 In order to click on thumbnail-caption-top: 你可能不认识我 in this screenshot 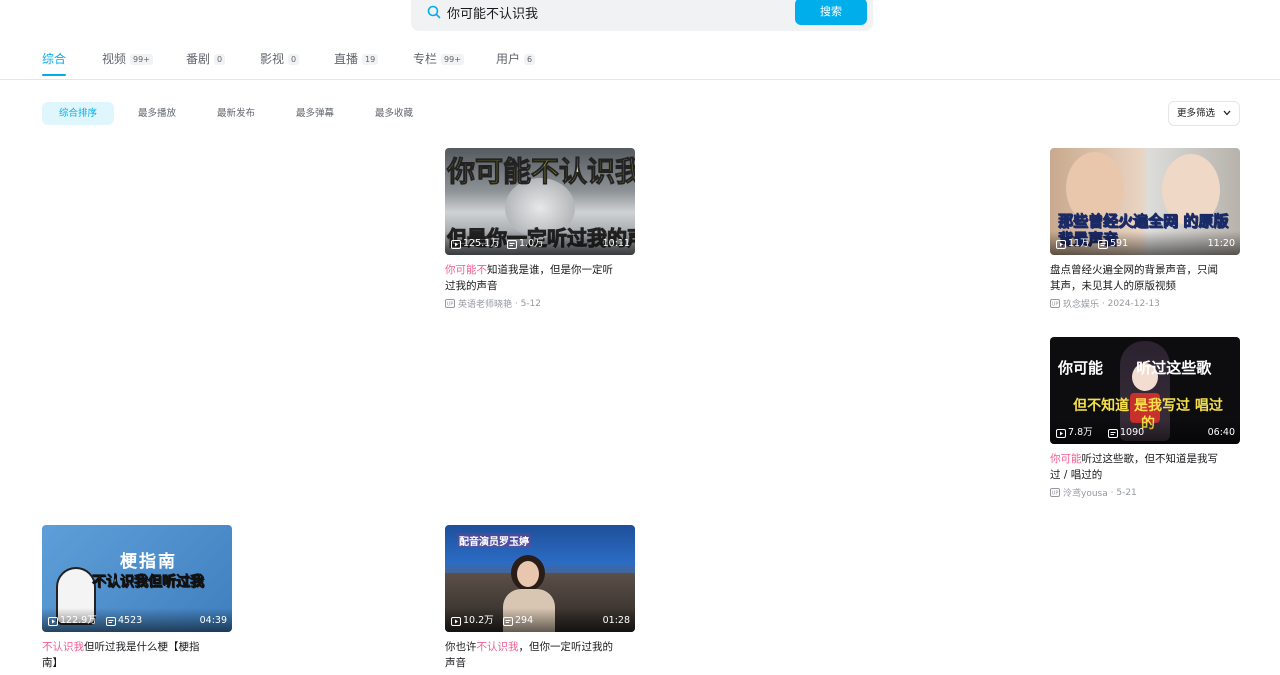, I will do `click(540, 172)`.